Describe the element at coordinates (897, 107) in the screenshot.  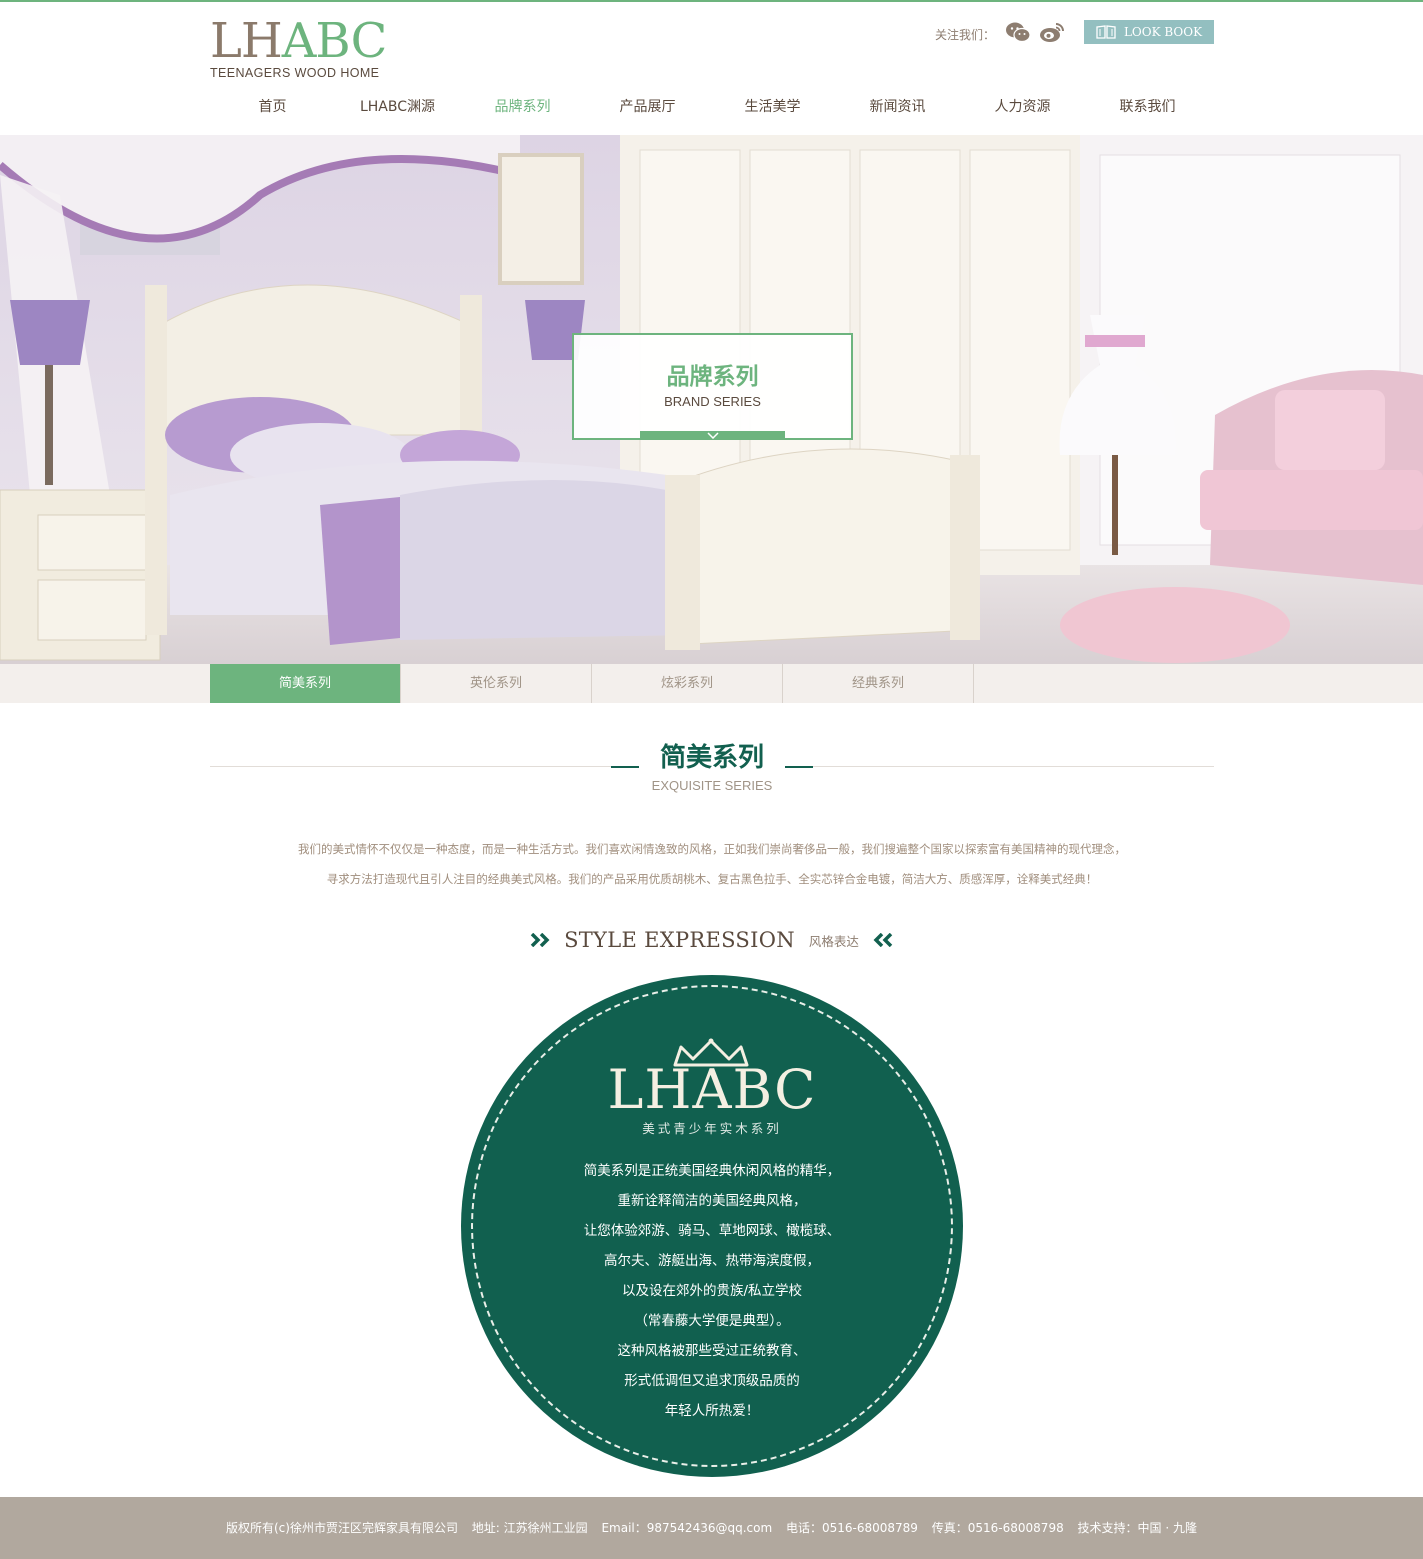
I see `nav-item-news: 新闻资讯` at that location.